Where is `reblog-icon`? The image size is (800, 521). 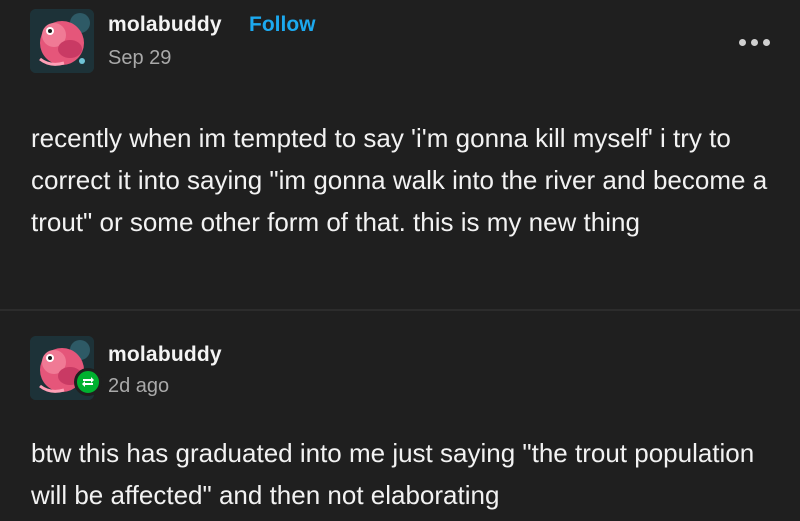
reblog-icon is located at coordinates (88, 382).